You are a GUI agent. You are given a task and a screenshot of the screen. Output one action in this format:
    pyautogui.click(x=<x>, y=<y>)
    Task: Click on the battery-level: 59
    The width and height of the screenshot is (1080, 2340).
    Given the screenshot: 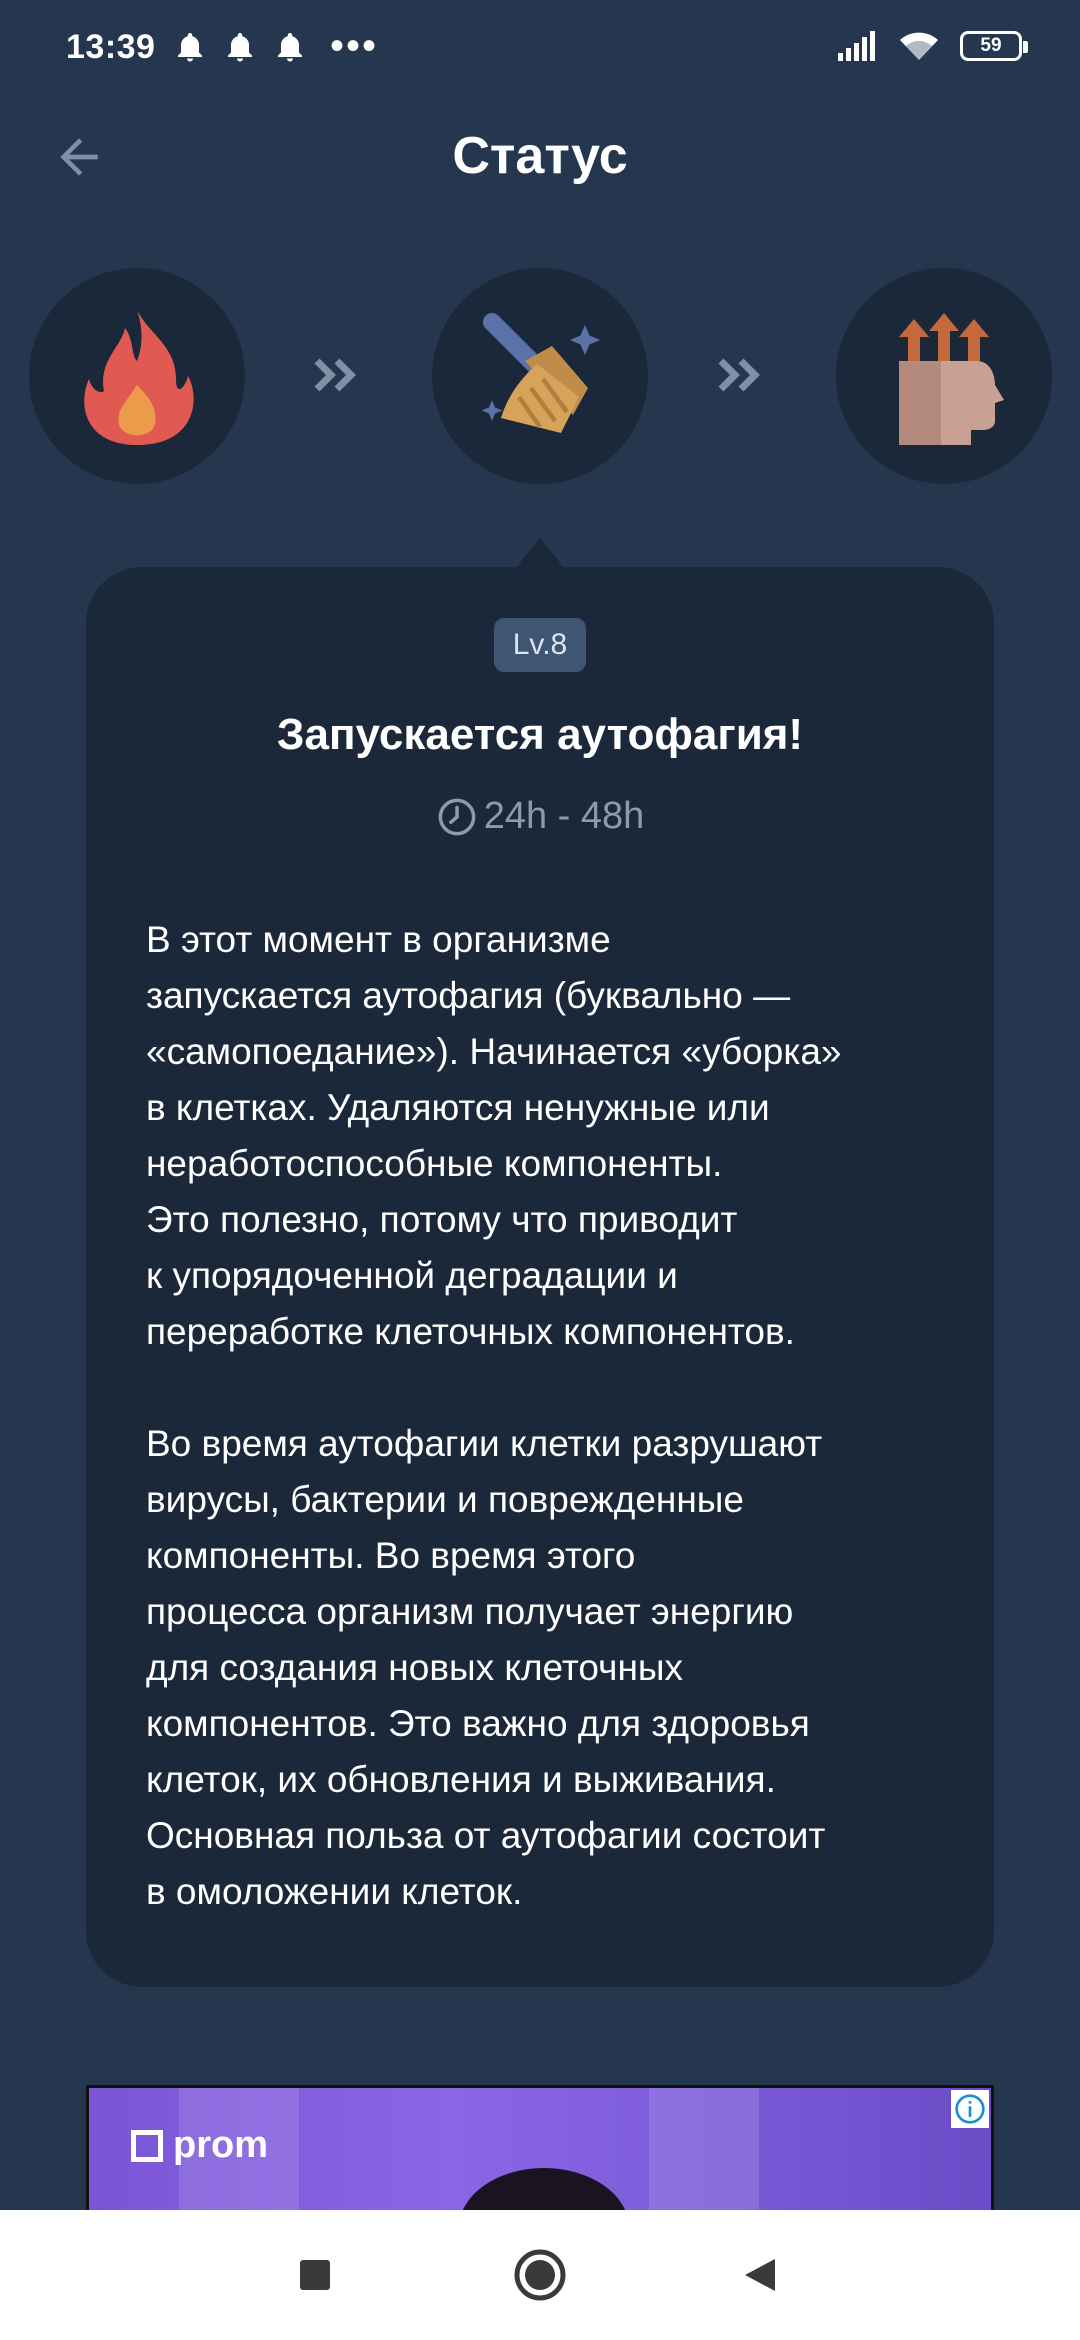 What is the action you would take?
    pyautogui.click(x=991, y=45)
    